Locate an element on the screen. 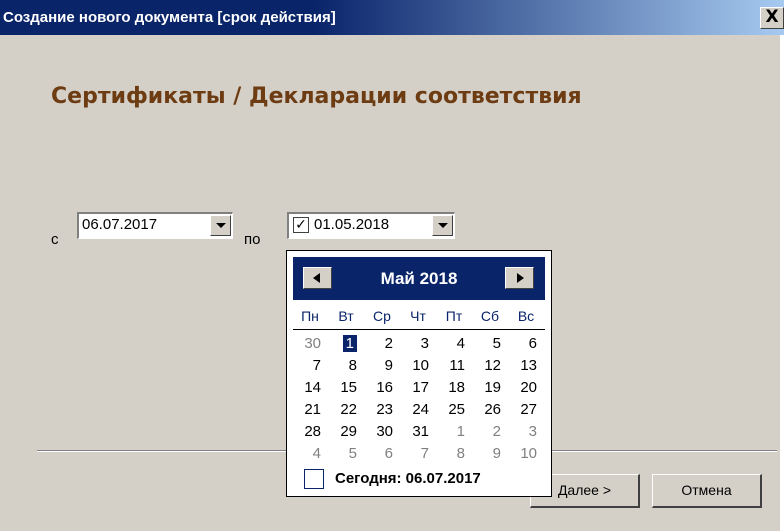 This screenshot has height=531, width=784. to-date-dropdown-button is located at coordinates (442, 225).